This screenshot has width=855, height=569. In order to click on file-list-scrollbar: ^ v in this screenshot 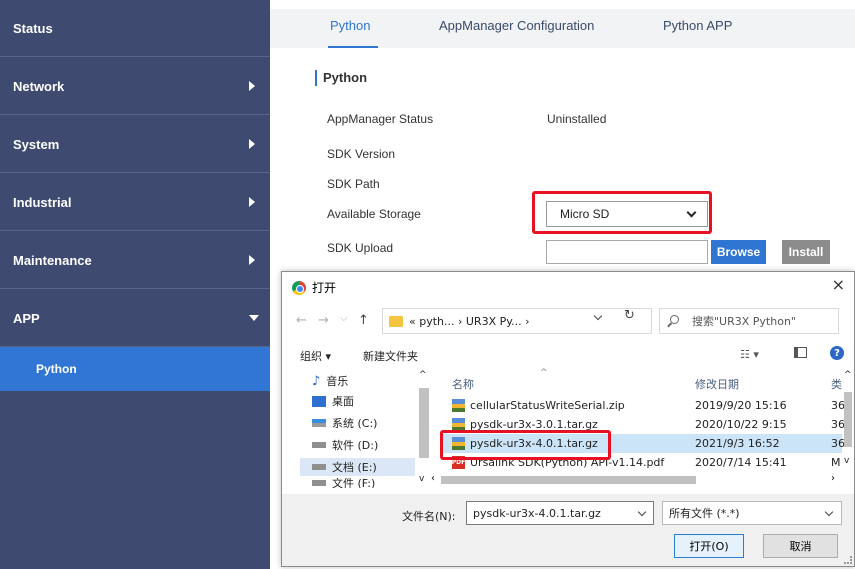, I will do `click(848, 420)`.